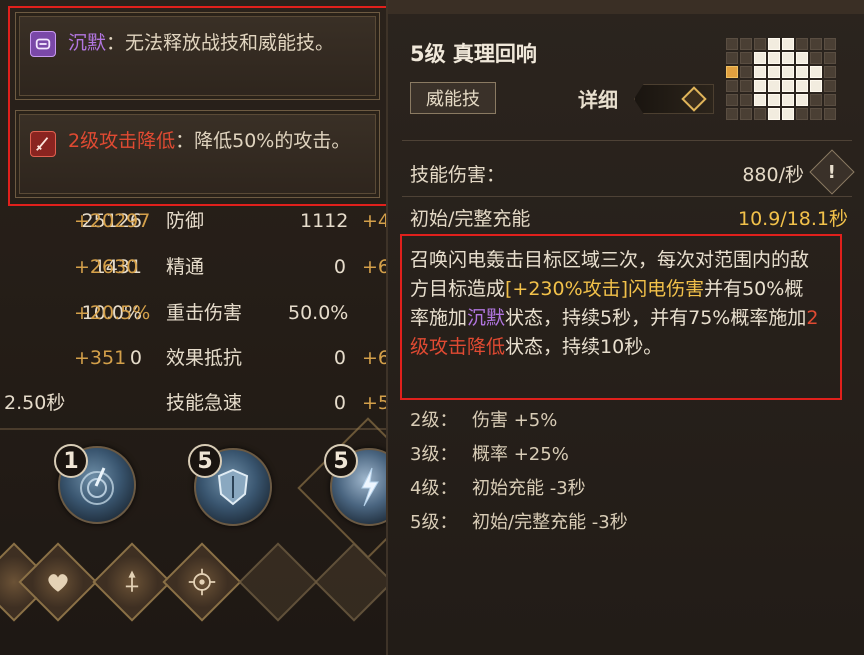 Image resolution: width=864 pixels, height=655 pixels. I want to click on stat-bonus: +351, so click(100, 358).